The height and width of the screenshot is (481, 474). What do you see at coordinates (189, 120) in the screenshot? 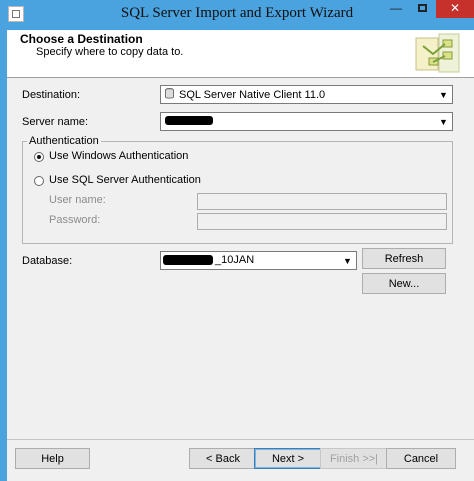
I see `redacted-server-name` at bounding box center [189, 120].